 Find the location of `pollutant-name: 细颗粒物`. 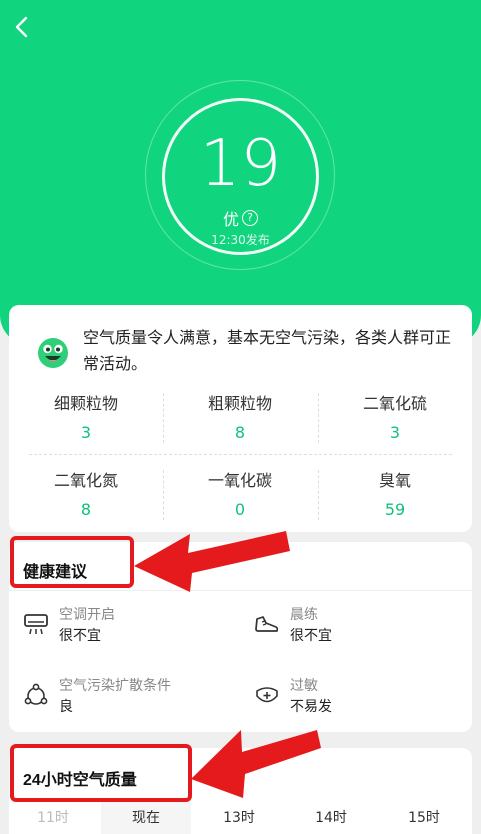

pollutant-name: 细颗粒物 is located at coordinates (85, 403).